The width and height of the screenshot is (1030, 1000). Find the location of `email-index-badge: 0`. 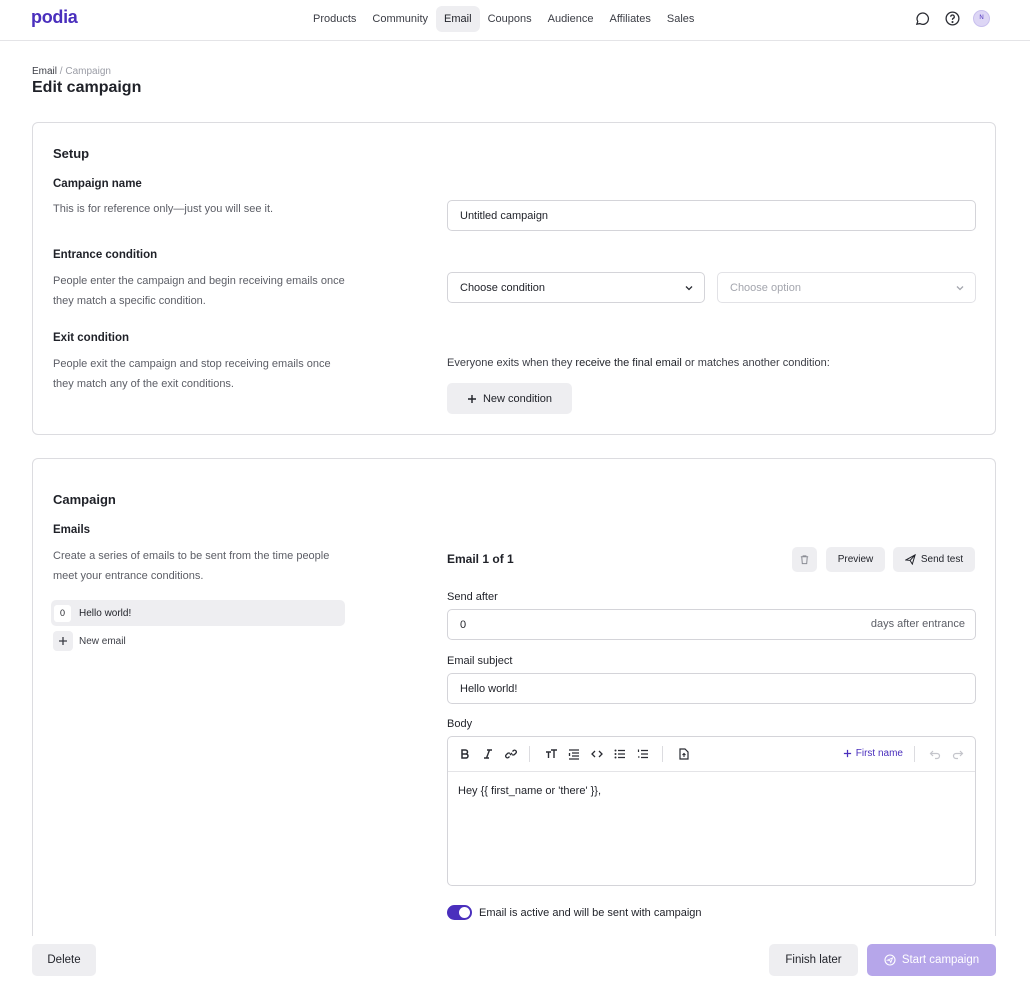

email-index-badge: 0 is located at coordinates (62, 613).